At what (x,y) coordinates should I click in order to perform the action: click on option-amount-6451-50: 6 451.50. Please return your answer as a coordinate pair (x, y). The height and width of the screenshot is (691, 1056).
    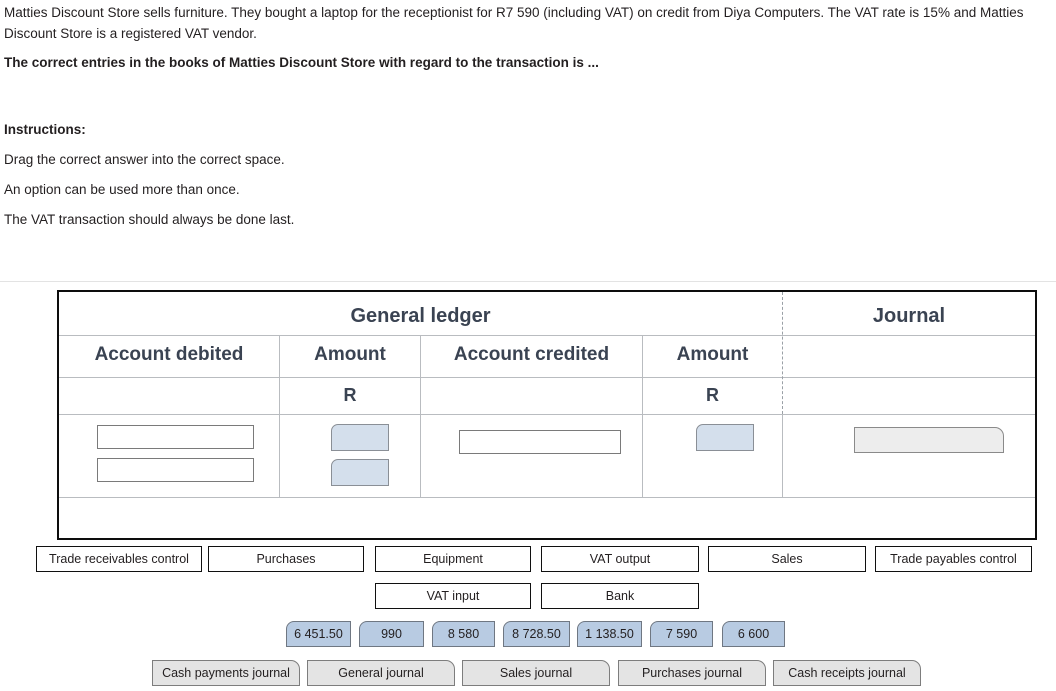
    Looking at the image, I should click on (318, 634).